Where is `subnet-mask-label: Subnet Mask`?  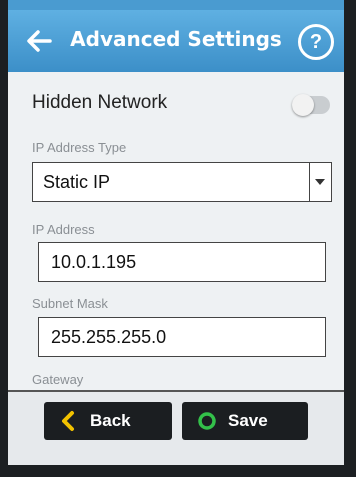
subnet-mask-label: Subnet Mask is located at coordinates (70, 303).